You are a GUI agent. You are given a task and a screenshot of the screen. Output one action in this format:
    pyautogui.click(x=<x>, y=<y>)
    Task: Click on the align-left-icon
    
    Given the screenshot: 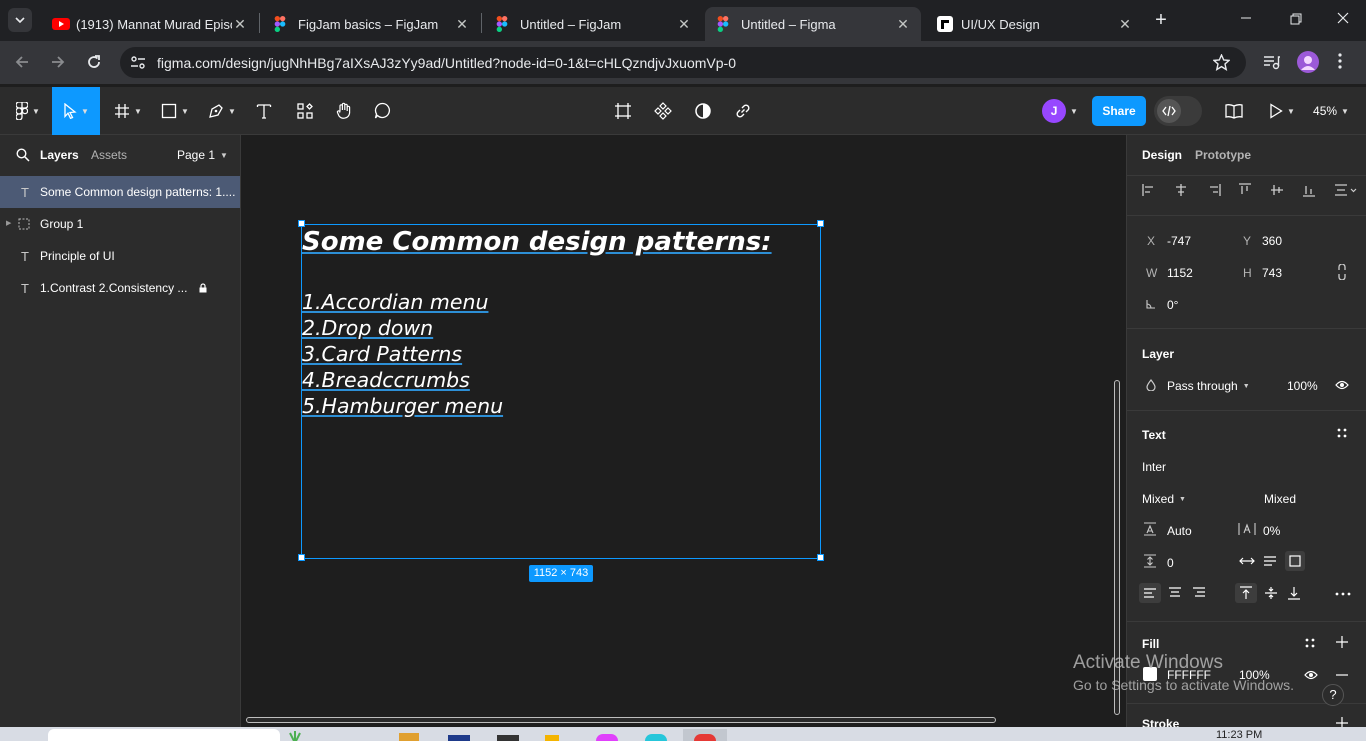 What is the action you would take?
    pyautogui.click(x=1149, y=190)
    